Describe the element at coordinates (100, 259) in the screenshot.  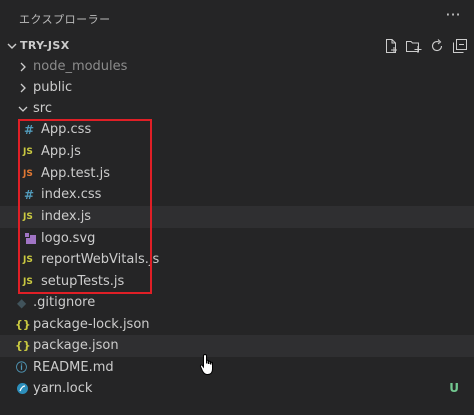
I see `tree-item-label: reportWebVitals.js` at that location.